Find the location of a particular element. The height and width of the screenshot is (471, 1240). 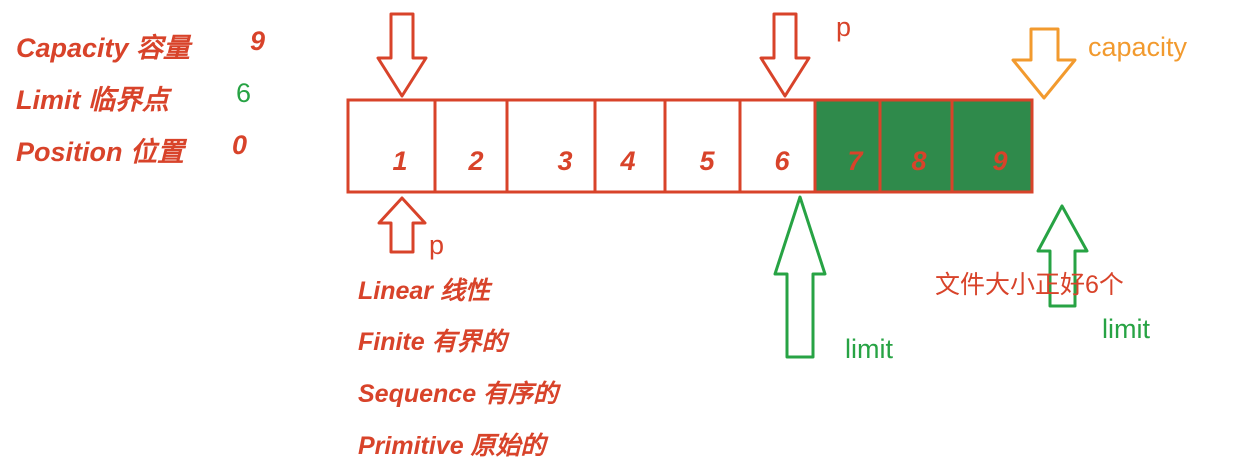

p-label-top: p is located at coordinates (844, 27).